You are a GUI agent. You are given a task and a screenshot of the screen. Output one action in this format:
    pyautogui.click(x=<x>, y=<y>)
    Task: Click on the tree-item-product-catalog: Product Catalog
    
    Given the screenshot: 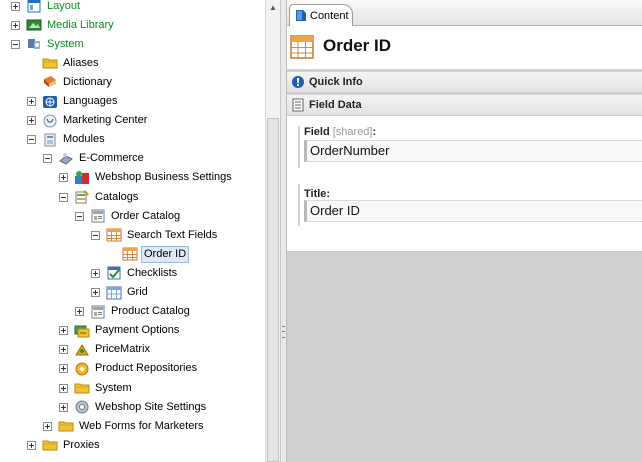 What is the action you would take?
    pyautogui.click(x=133, y=311)
    